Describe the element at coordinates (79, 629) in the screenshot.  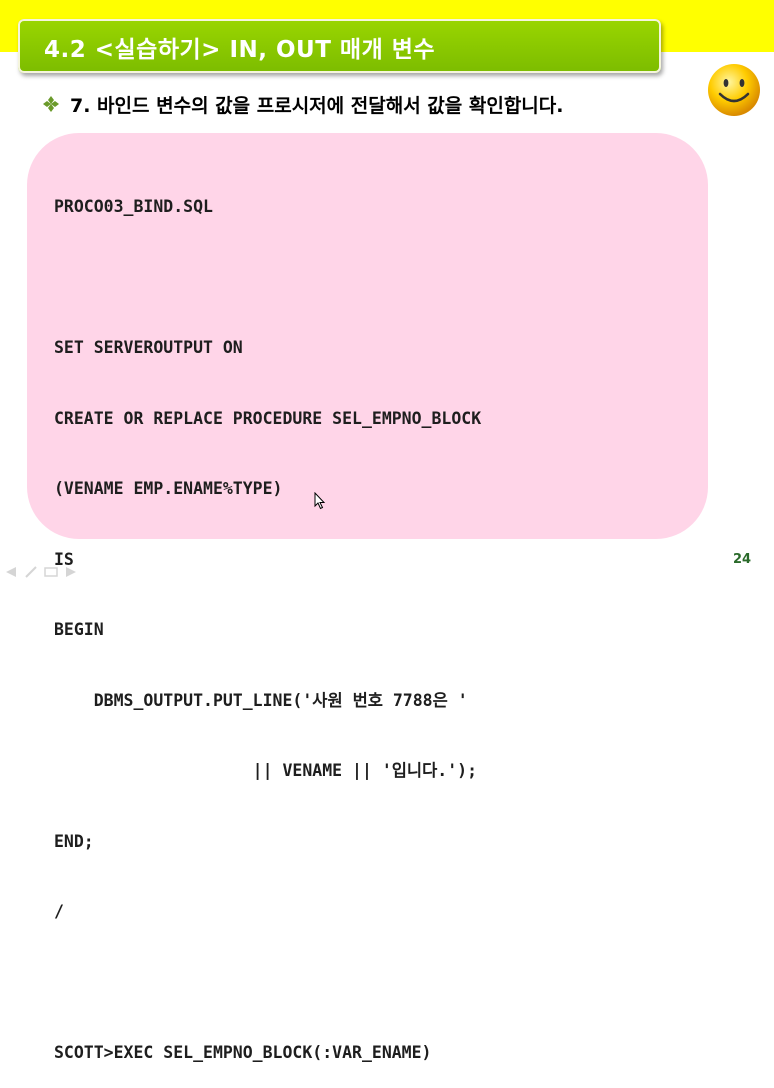
I see `code-line: BEGIN` at that location.